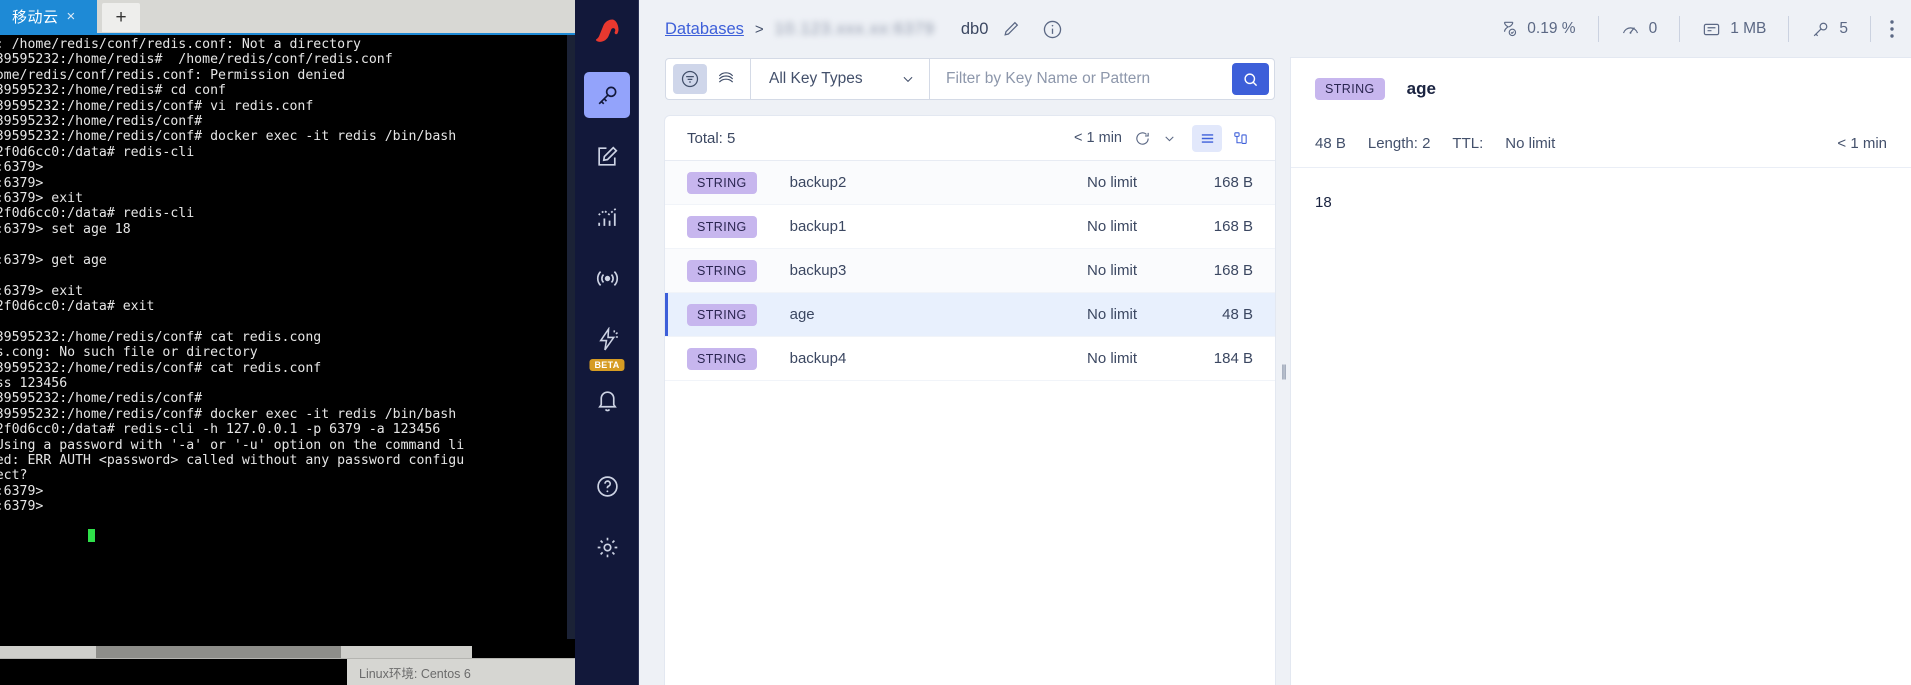 This screenshot has height=685, width=1911. What do you see at coordinates (1630, 29) in the screenshot?
I see `gauge-icon` at bounding box center [1630, 29].